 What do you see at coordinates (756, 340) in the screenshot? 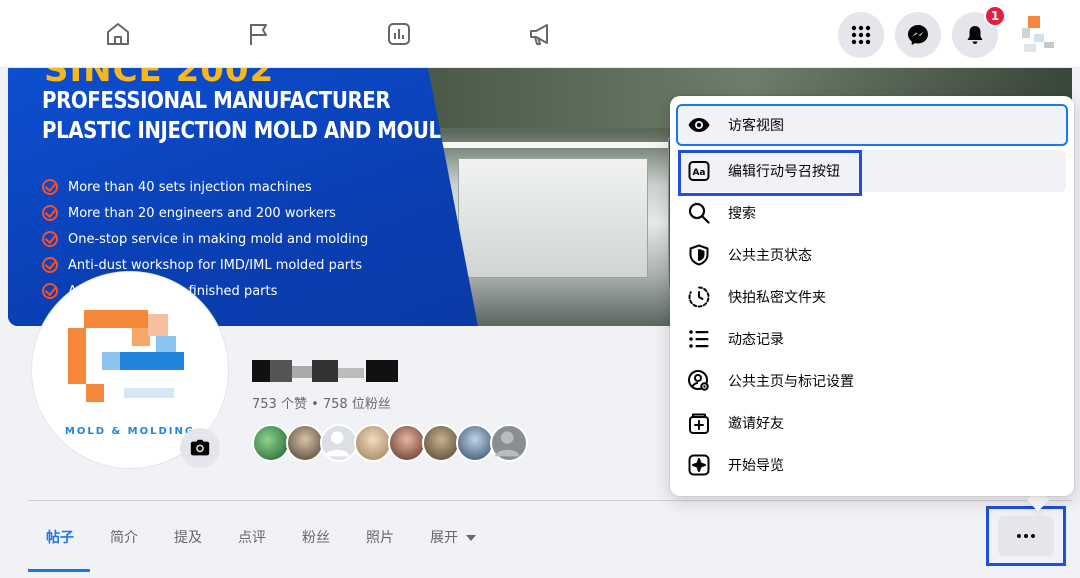
I see `menu-item-label: 动态记录` at bounding box center [756, 340].